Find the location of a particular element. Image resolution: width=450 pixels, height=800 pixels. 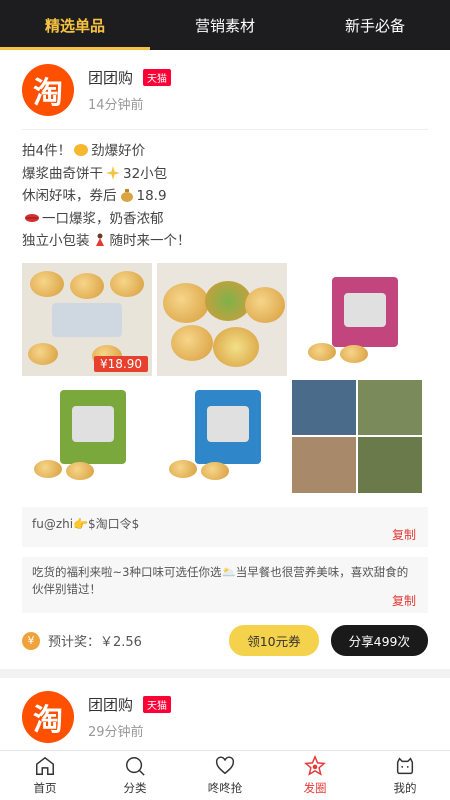

dancer-icon is located at coordinates (99, 239).